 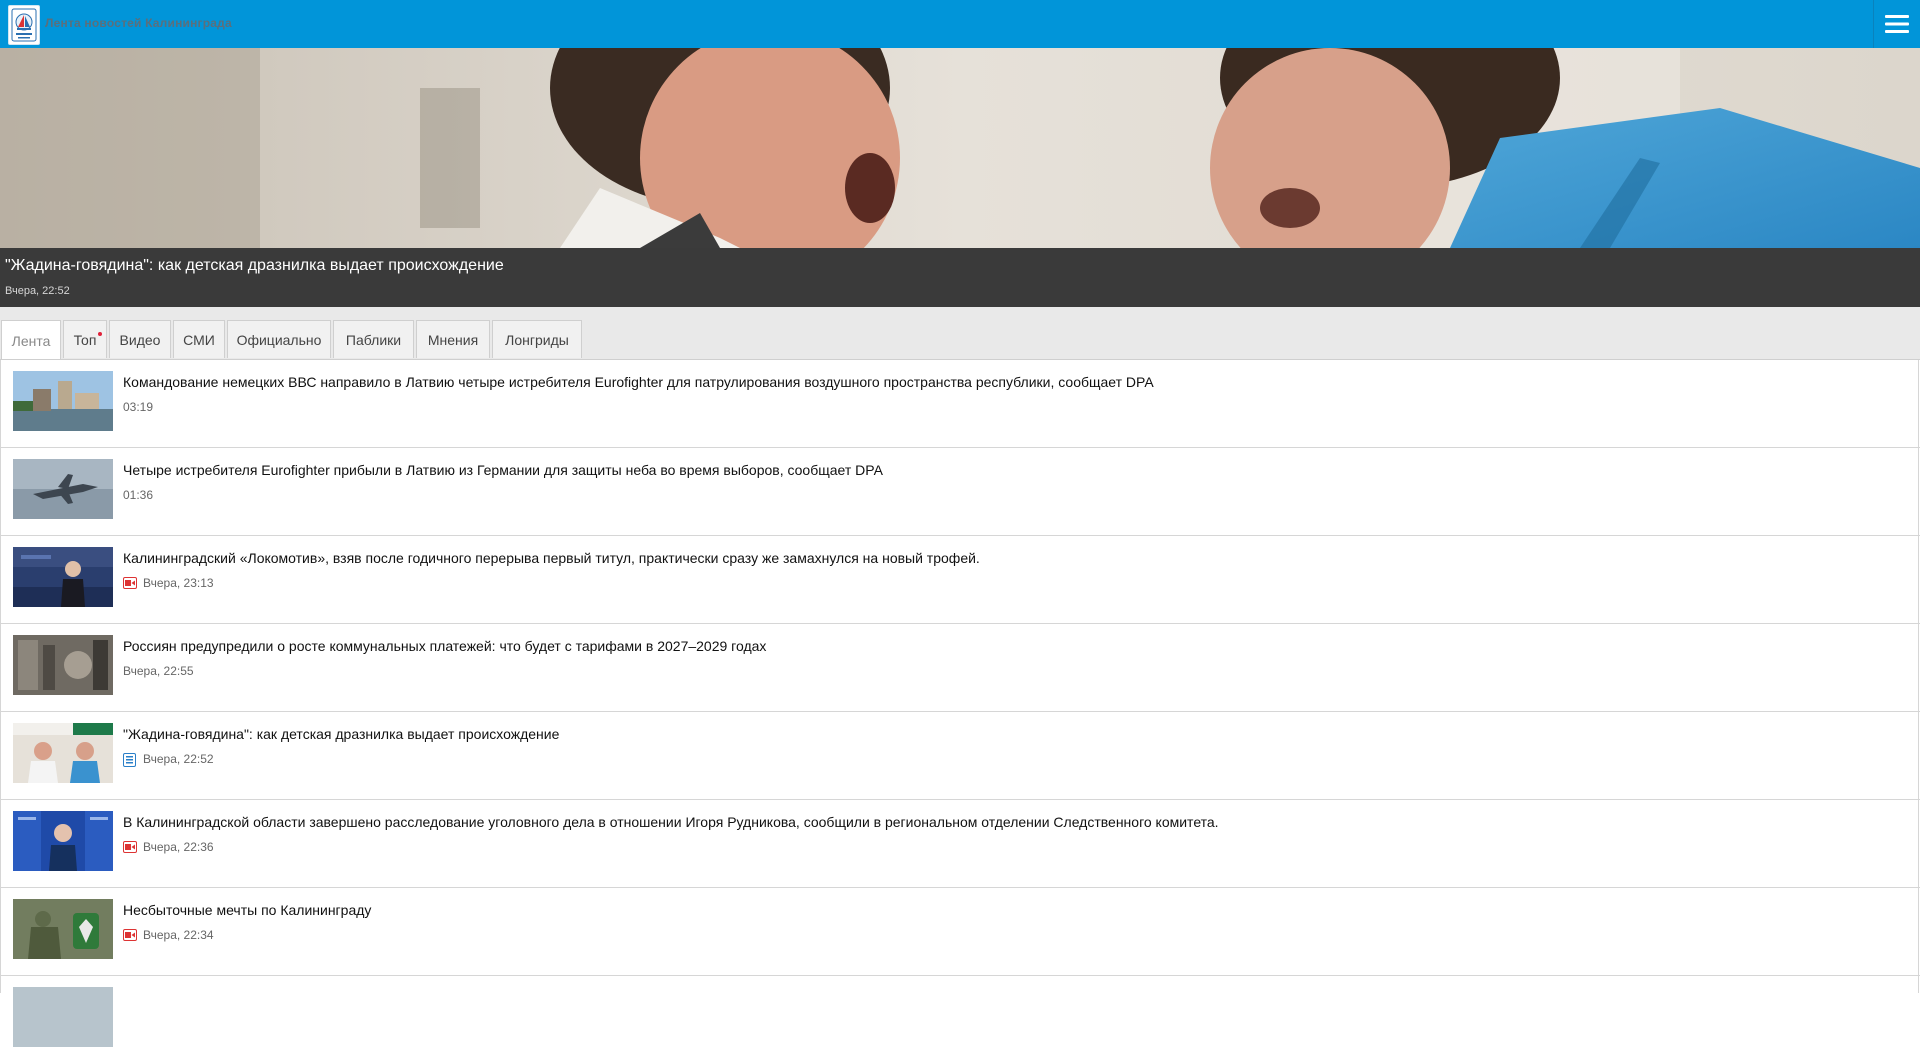 I want to click on news-time: Вчера, 22:52, so click(x=178, y=759).